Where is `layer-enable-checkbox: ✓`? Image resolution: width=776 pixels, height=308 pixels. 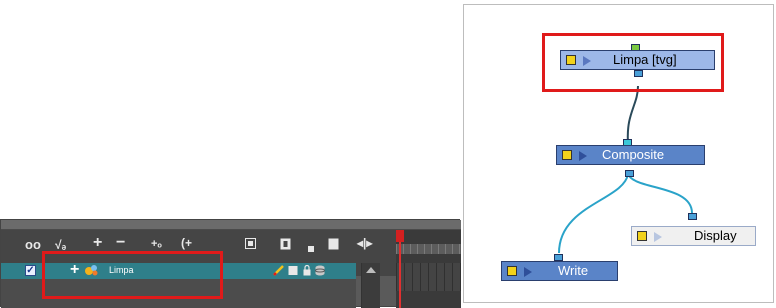
layer-enable-checkbox: ✓ is located at coordinates (30, 270).